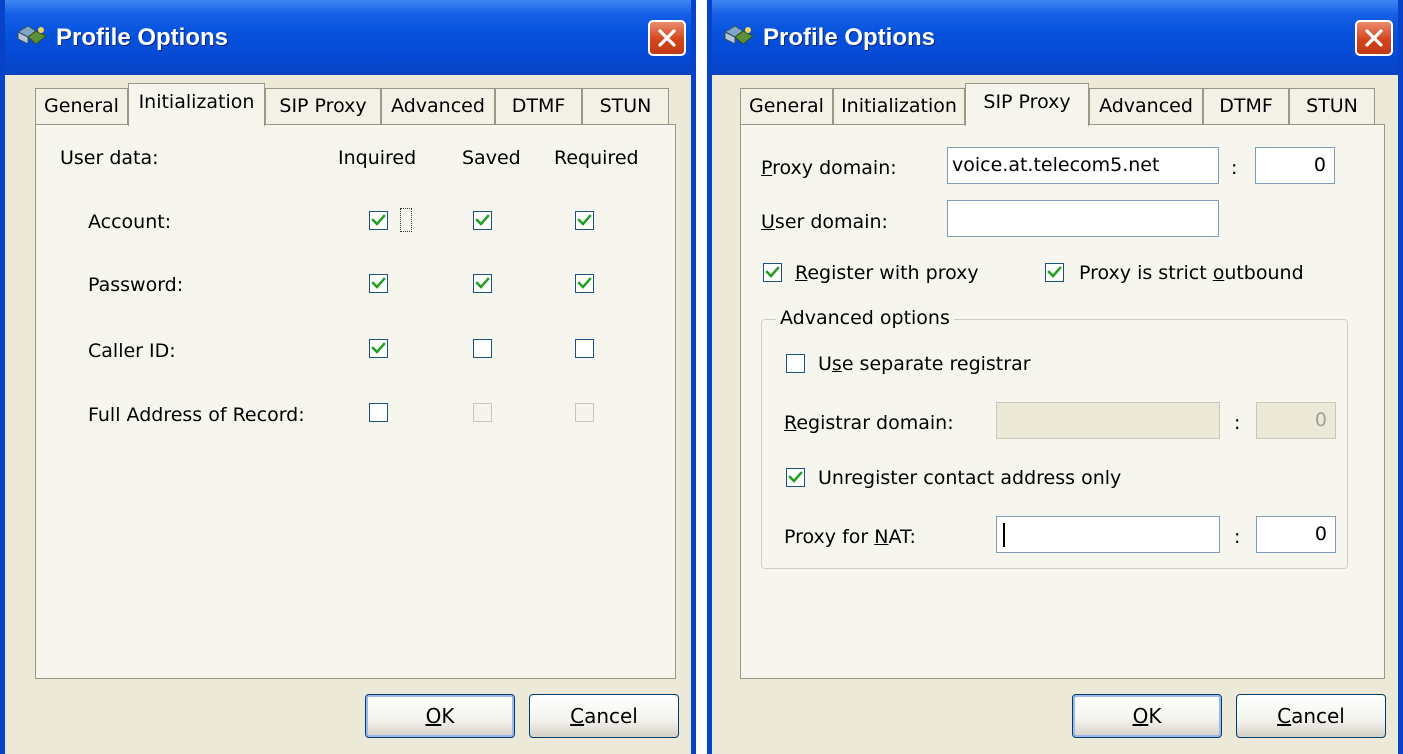 The image size is (1403, 754). Describe the element at coordinates (482, 348) in the screenshot. I see `caller-id-saved-checkbox` at that location.